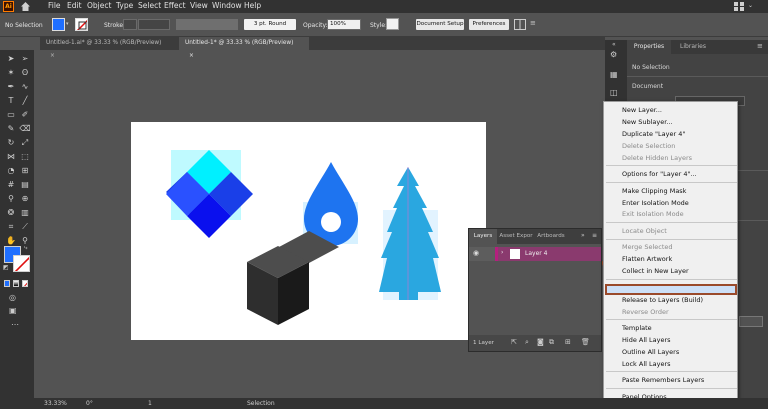 The image size is (768, 409). What do you see at coordinates (7, 283) in the screenshot?
I see `color-mode-icon` at bounding box center [7, 283].